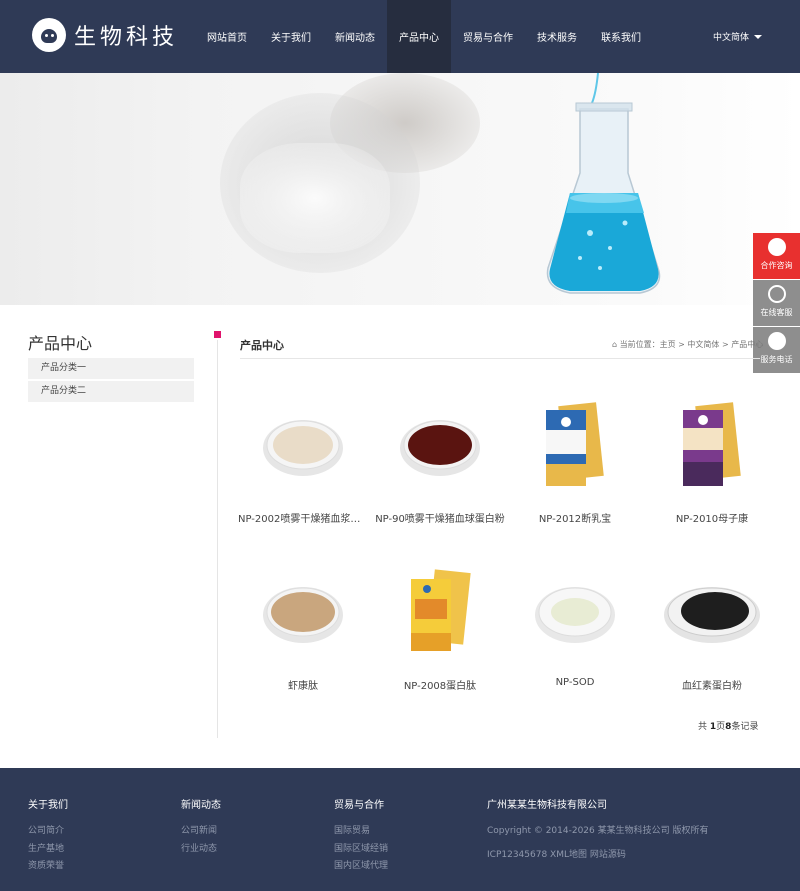  What do you see at coordinates (776, 359) in the screenshot?
I see `service-phone-label: 服务电话` at bounding box center [776, 359].